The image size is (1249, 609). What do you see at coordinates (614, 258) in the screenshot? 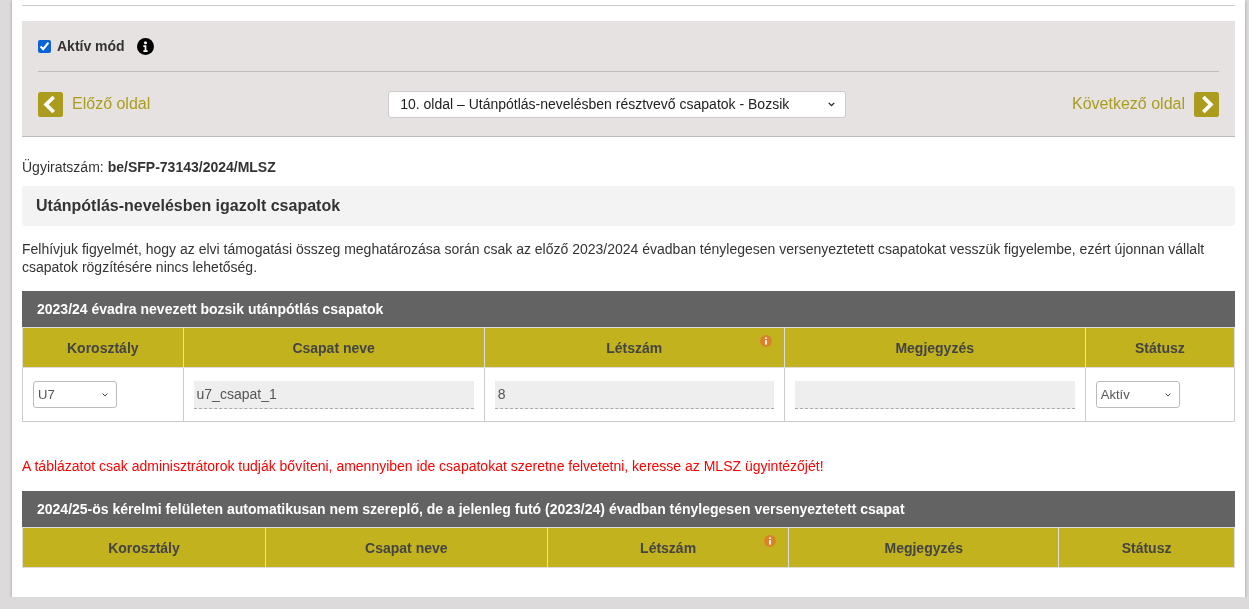
I see `notice-text: Felhívjuk figyelmét, hogy az elvi támogatási összeg meghatározása során csak az előző 2023/2024 évadban ténylegesen versenyeztetett csapatokat vesszük figyelembe, ezért újonnan vállalt csapatok rögzítésére nincs lehetőség.` at bounding box center [614, 258].